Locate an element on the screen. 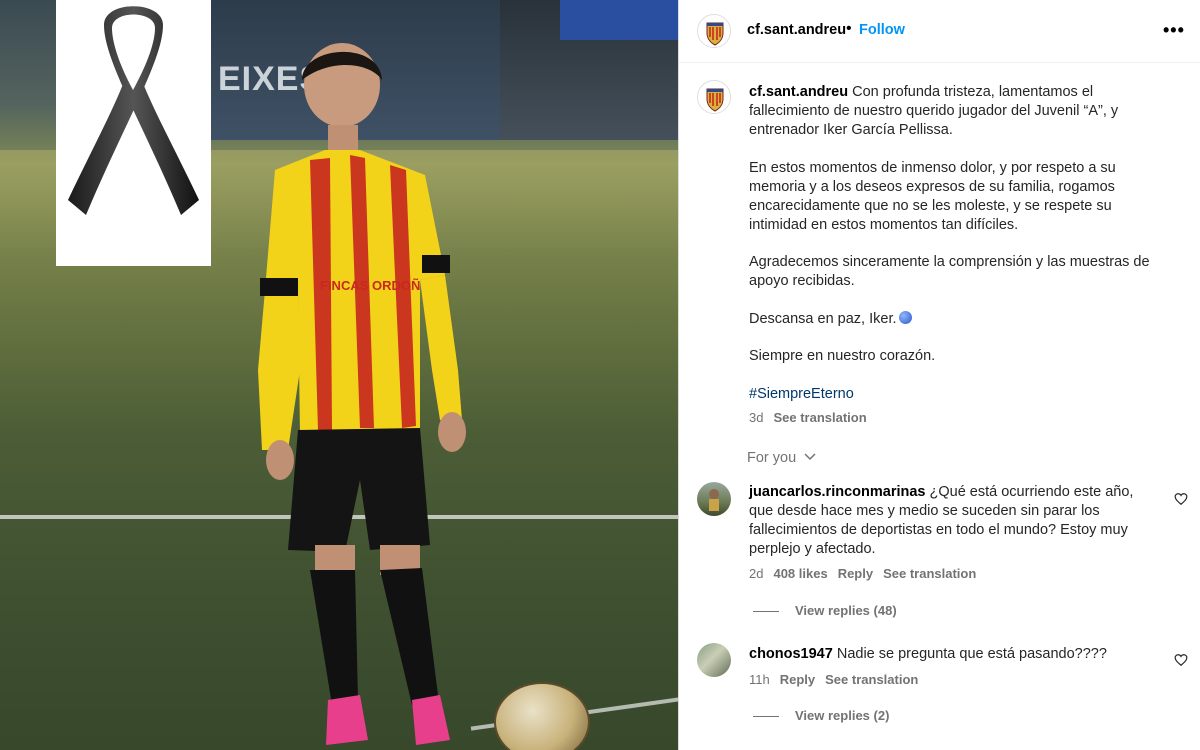 The width and height of the screenshot is (1200, 750). soccer-ball is located at coordinates (542, 716).